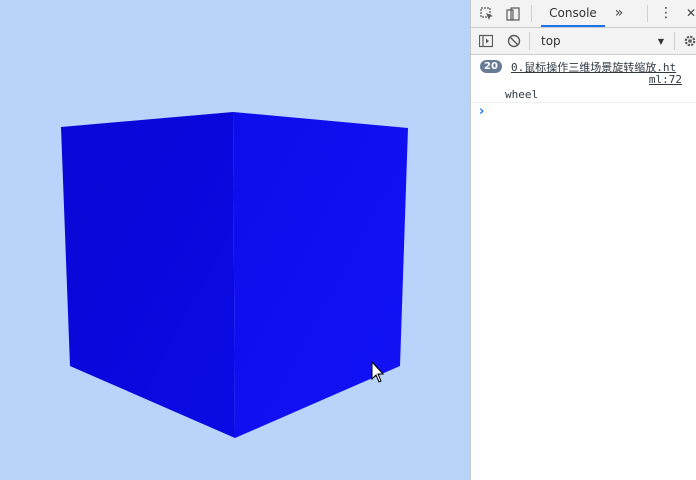 Image resolution: width=696 pixels, height=480 pixels. Describe the element at coordinates (513, 14) in the screenshot. I see `device-toolbar-icon` at that location.